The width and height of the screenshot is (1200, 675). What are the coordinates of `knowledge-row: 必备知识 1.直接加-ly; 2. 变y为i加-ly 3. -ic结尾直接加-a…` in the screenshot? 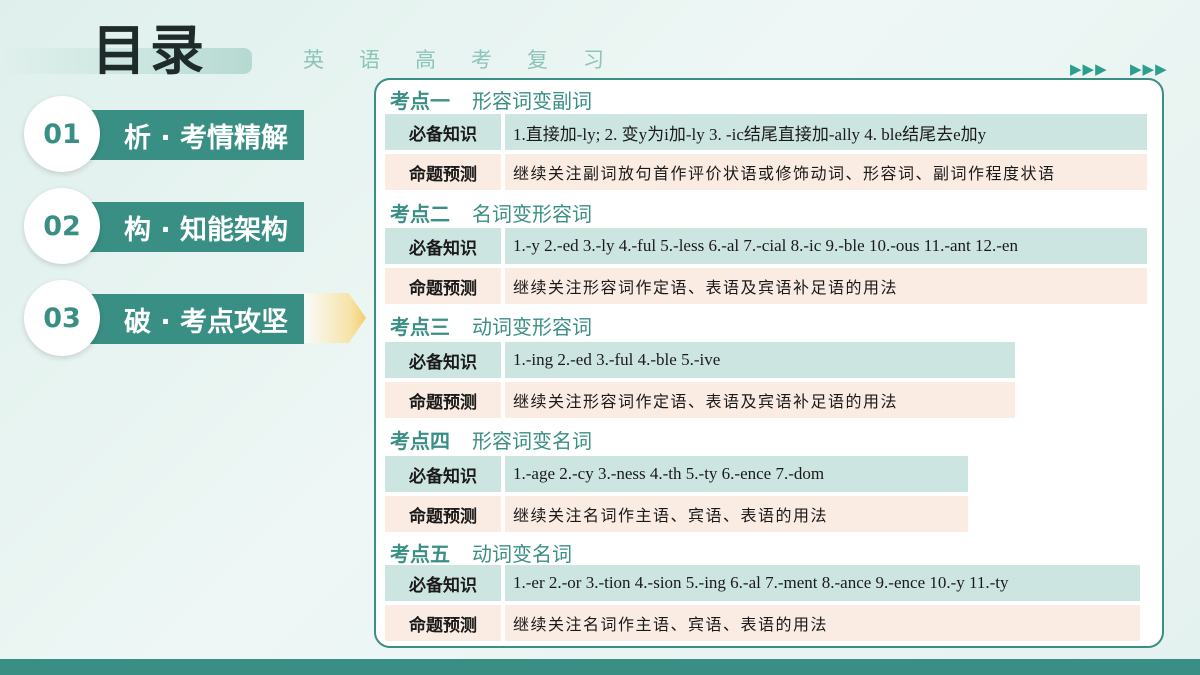 It's located at (766, 132).